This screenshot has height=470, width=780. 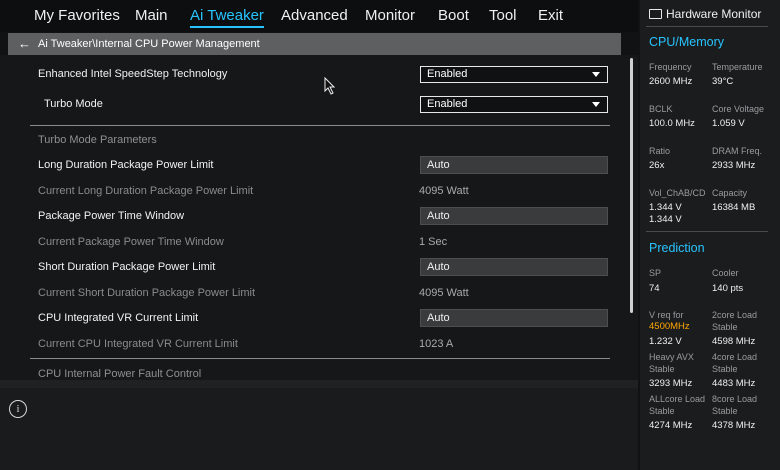 I want to click on speedstep-dropdown: Enabled, so click(x=514, y=74).